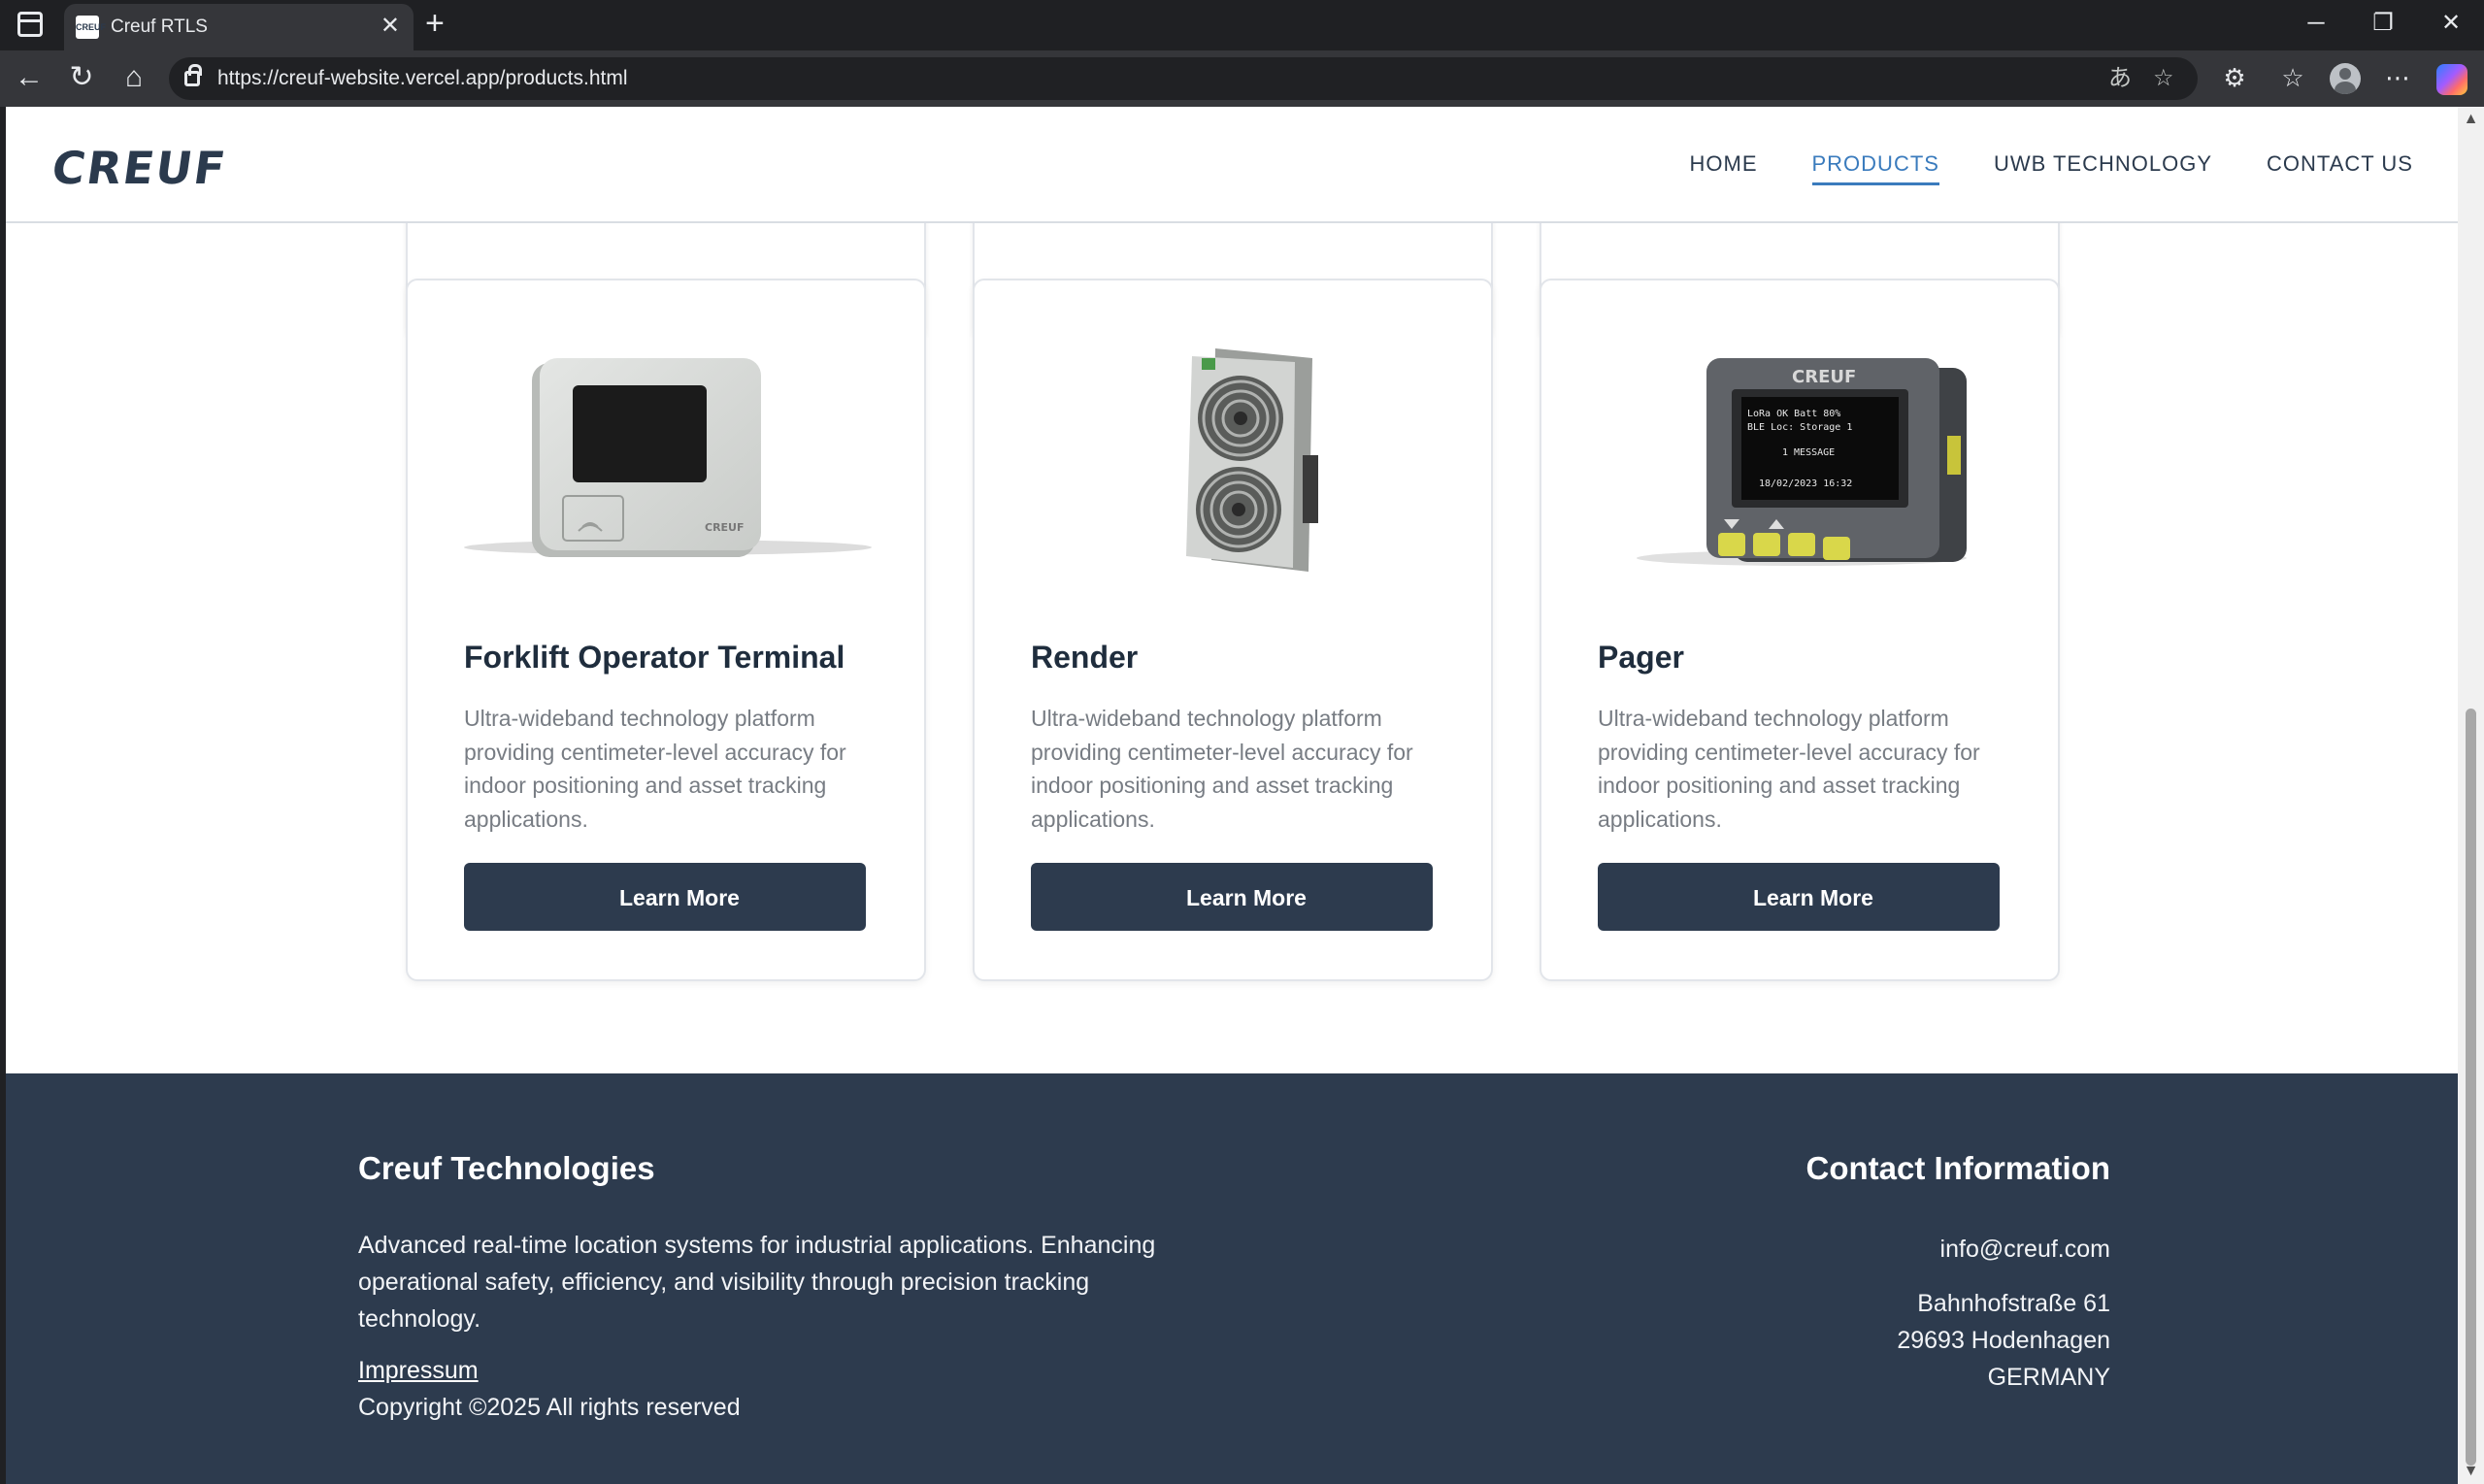 The width and height of the screenshot is (2484, 1484). I want to click on nav-products: PRODUCTS, so click(1875, 167).